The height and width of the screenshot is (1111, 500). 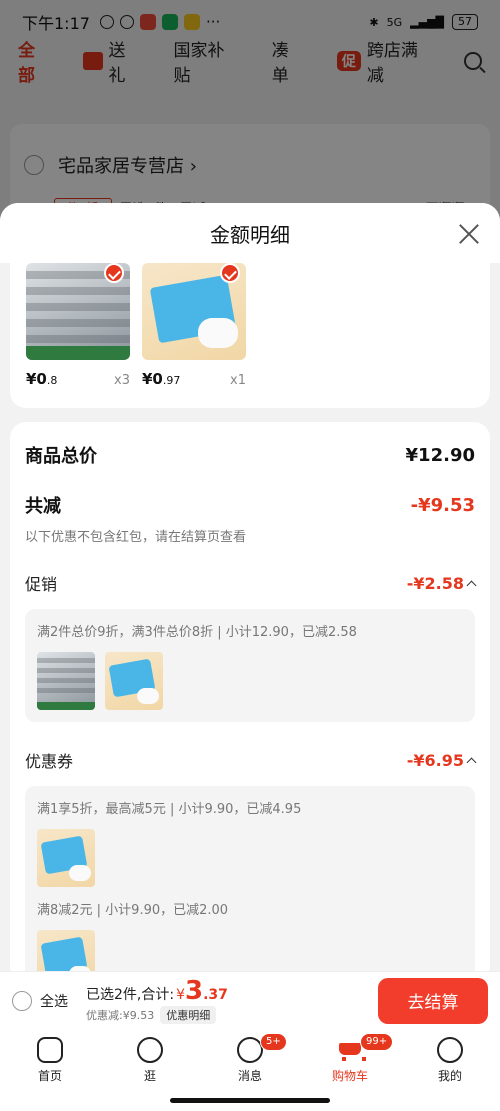 What do you see at coordinates (250, 1100) in the screenshot?
I see `home-indicator` at bounding box center [250, 1100].